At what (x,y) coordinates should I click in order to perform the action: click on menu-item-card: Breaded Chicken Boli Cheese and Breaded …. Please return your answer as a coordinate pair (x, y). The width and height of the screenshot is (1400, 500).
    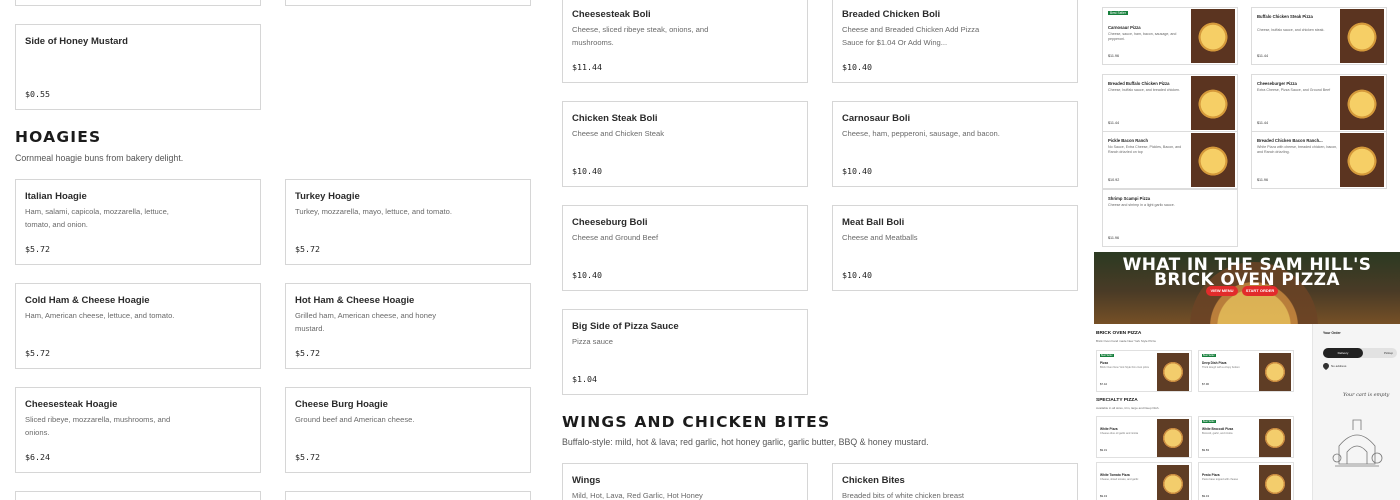
    Looking at the image, I should click on (955, 41).